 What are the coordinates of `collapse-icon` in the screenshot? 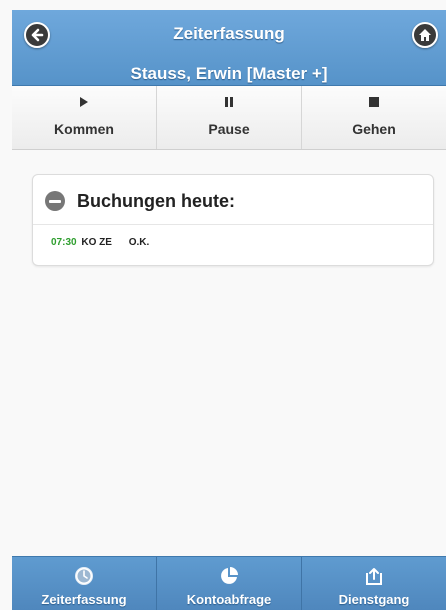 It's located at (55, 201).